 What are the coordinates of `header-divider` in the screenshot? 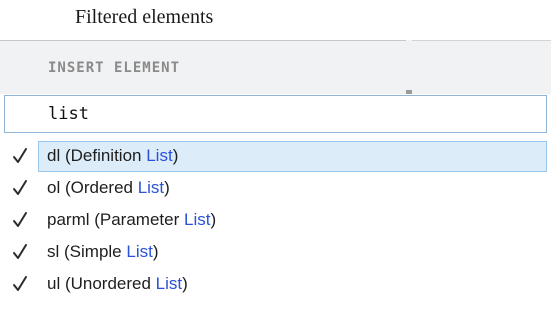 It's located at (203, 40).